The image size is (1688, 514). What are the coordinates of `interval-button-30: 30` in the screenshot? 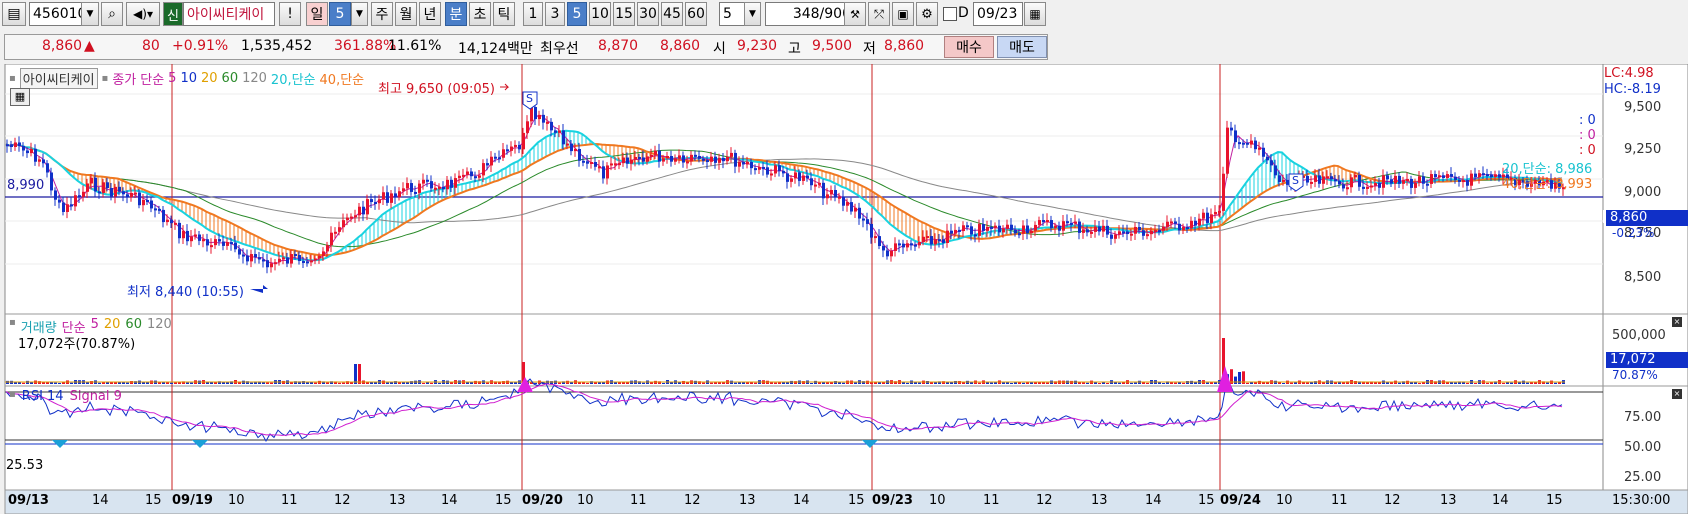 It's located at (648, 14).